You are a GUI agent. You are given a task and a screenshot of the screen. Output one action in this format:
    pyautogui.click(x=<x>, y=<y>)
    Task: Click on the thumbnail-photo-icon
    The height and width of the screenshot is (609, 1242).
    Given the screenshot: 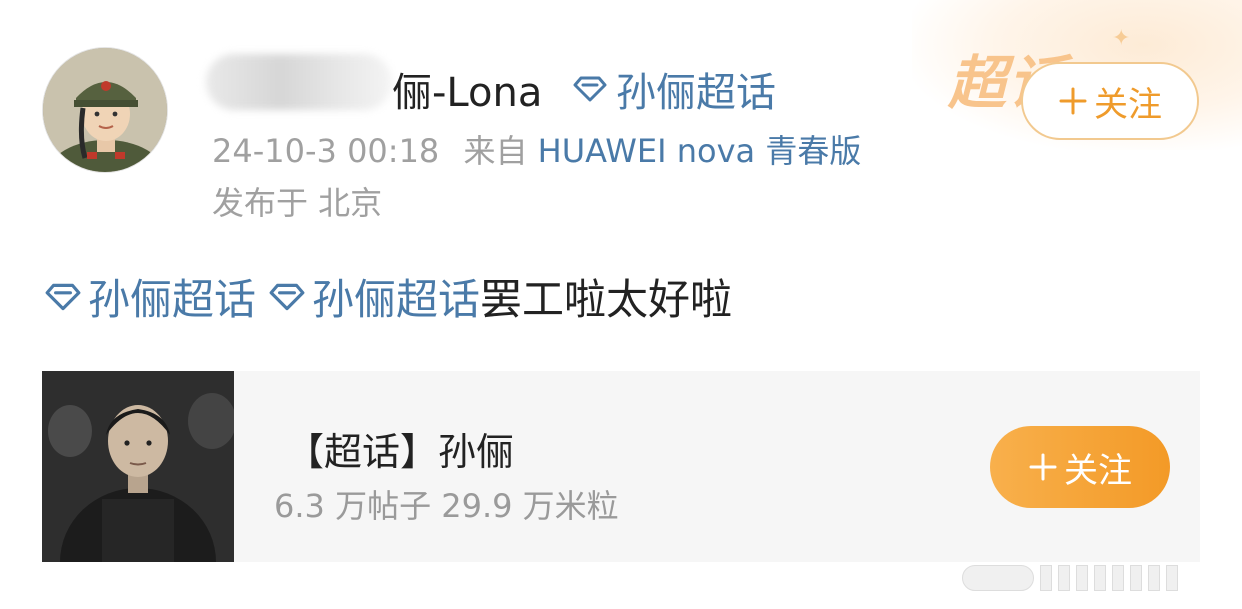 What is the action you would take?
    pyautogui.click(x=138, y=466)
    